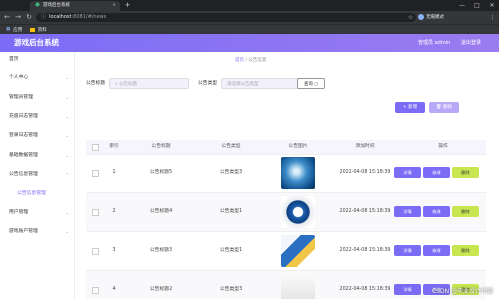 This screenshot has height=299, width=499. Describe the element at coordinates (161, 211) in the screenshot. I see `row-title: 公告标题4` at that location.